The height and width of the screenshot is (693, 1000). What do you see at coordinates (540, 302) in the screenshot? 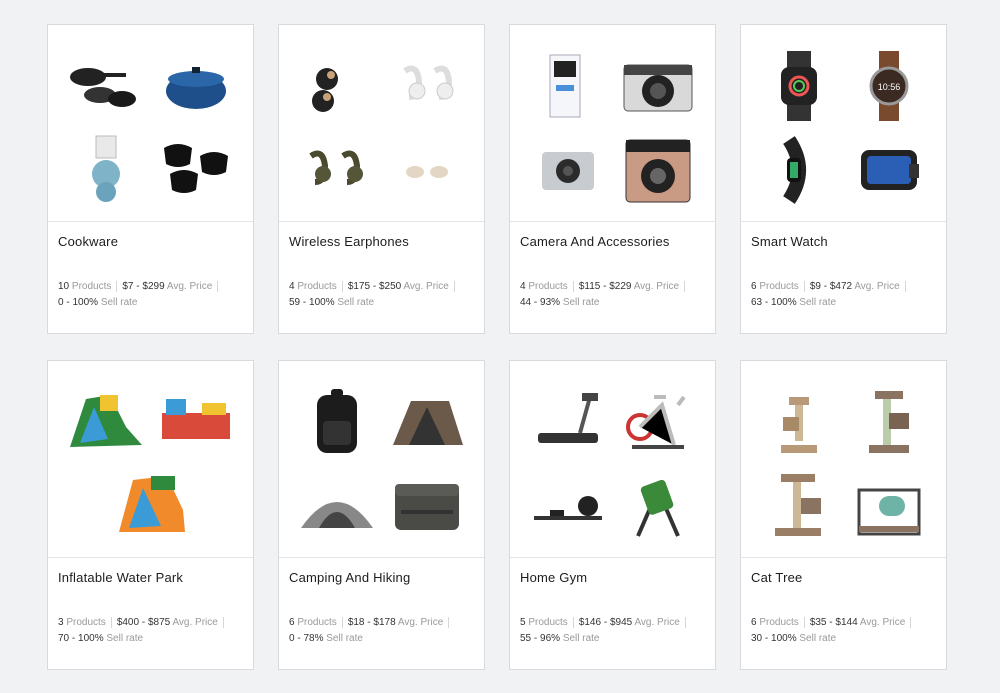
I see `sell-rate: 44 - 93%` at bounding box center [540, 302].